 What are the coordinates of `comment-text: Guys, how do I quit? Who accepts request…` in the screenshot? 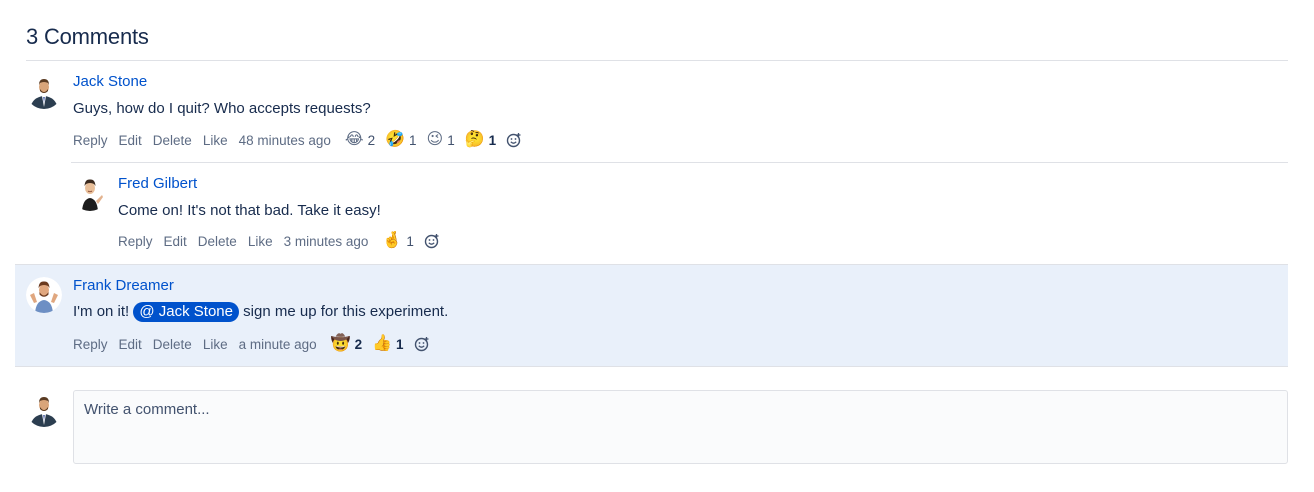 It's located at (222, 108).